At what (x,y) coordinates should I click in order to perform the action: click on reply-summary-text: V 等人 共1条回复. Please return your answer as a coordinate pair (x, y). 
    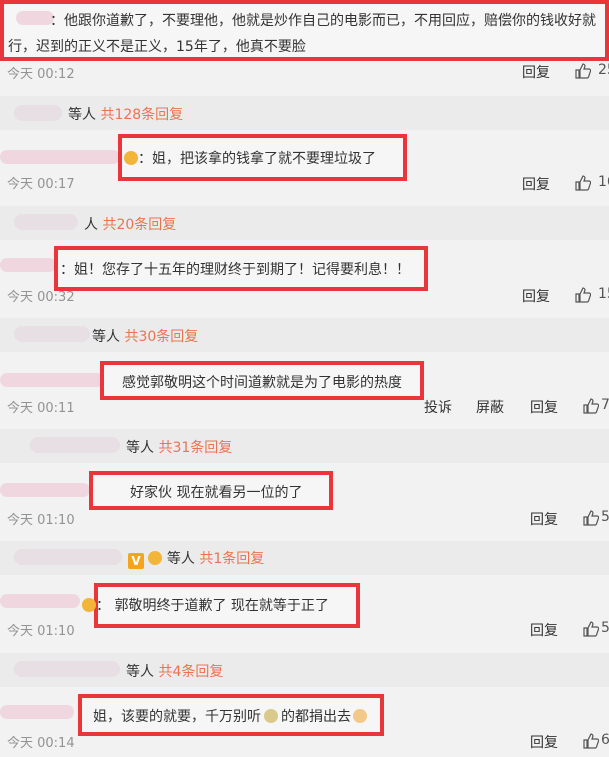
    Looking at the image, I should click on (196, 558).